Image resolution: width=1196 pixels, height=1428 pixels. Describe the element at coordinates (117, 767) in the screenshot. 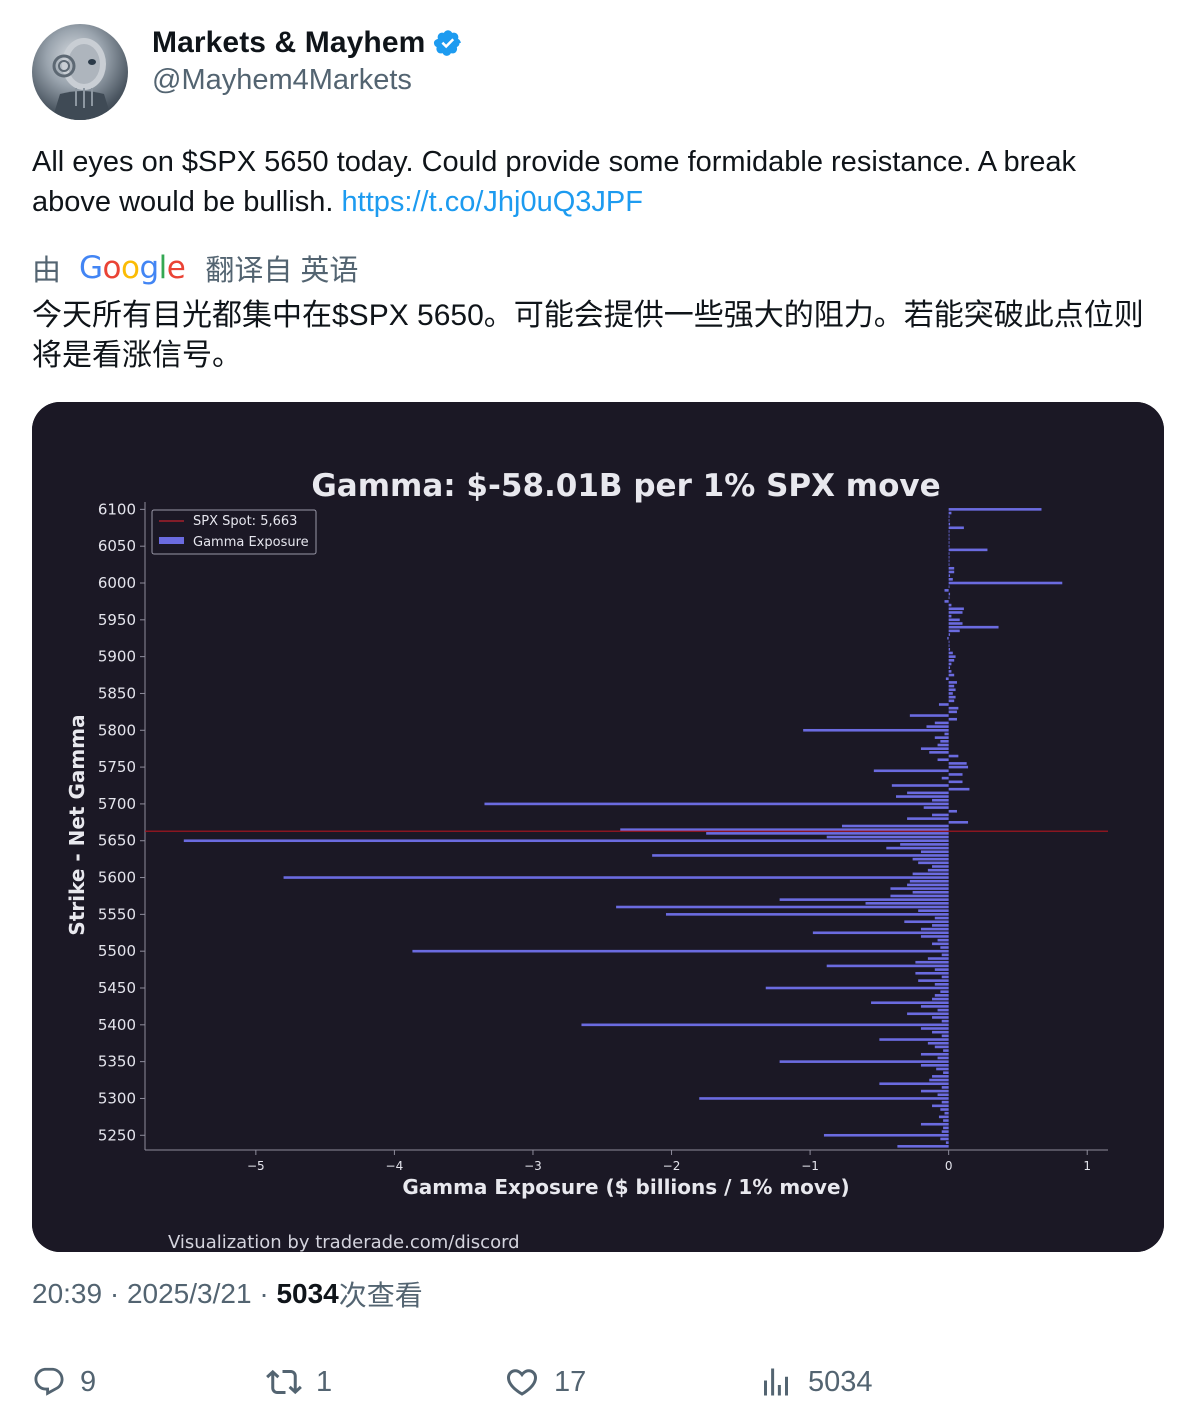

I see `y-tick-label: 5750` at that location.